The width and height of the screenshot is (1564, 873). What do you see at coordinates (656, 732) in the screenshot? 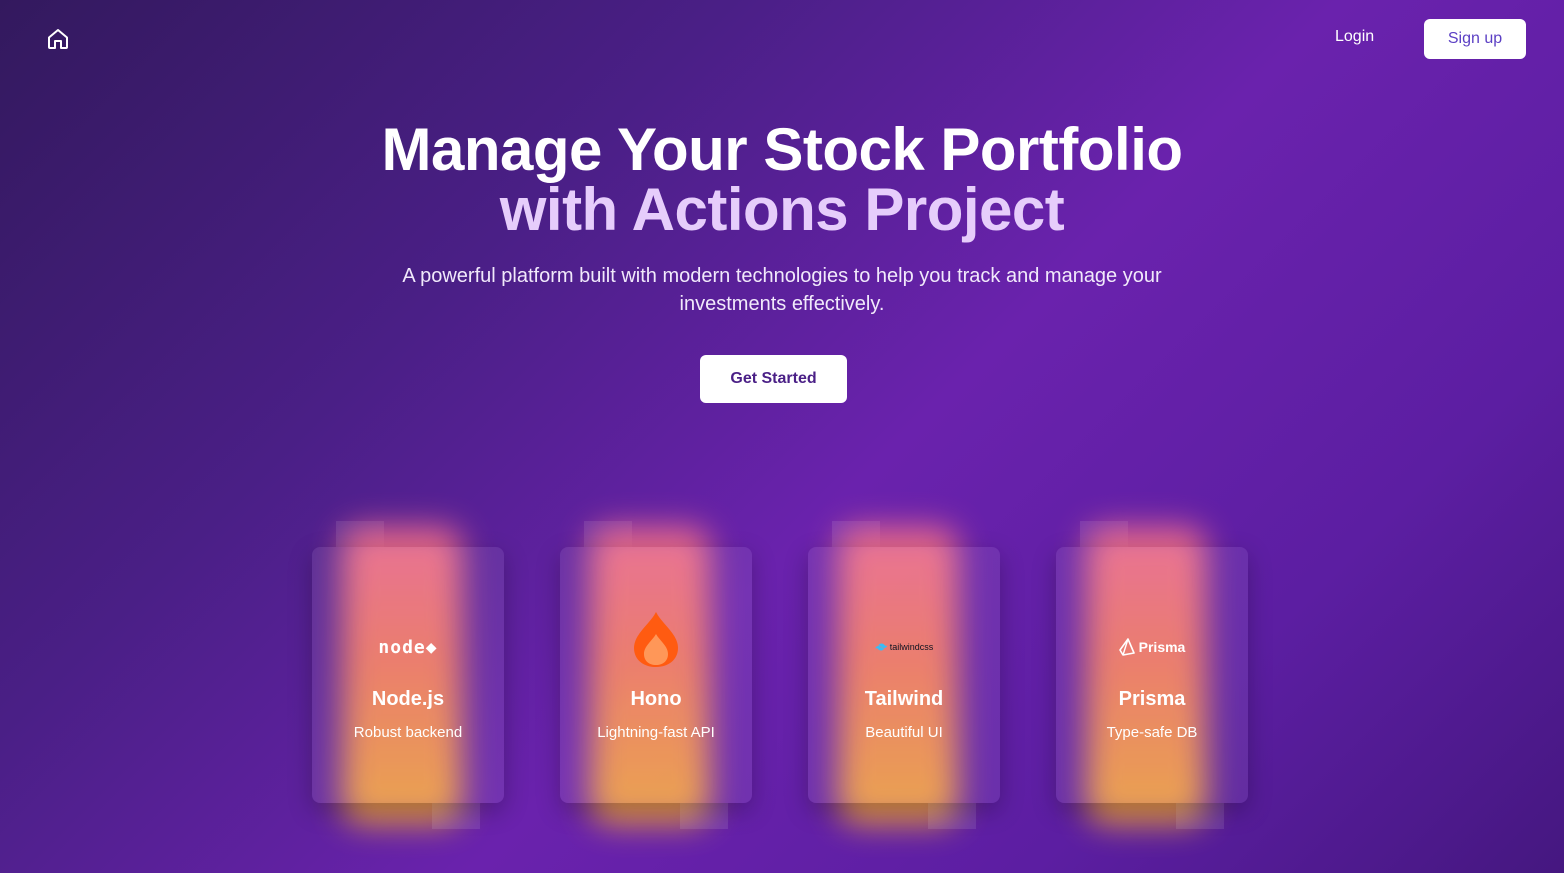
I see `card-subtitle: Lightning-fast API` at bounding box center [656, 732].